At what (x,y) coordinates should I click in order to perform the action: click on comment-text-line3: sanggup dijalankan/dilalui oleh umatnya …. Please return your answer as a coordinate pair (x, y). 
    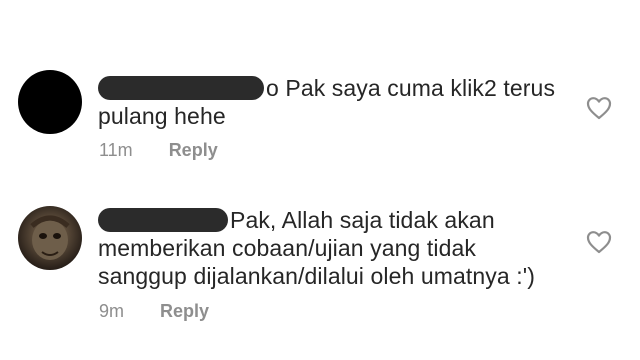
    Looking at the image, I should click on (317, 276).